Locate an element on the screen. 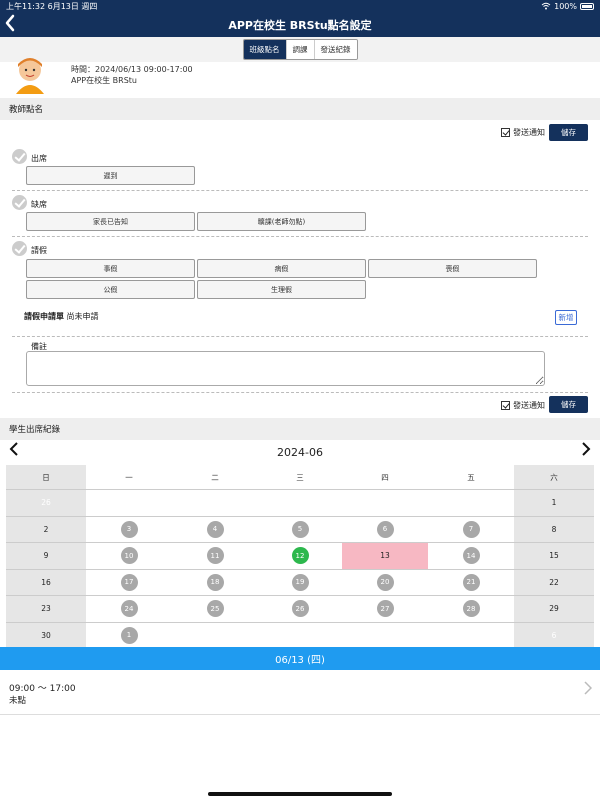 The height and width of the screenshot is (800, 600). calendar-week-row: 9 10 11 12 13 14 15 is located at coordinates (300, 555).